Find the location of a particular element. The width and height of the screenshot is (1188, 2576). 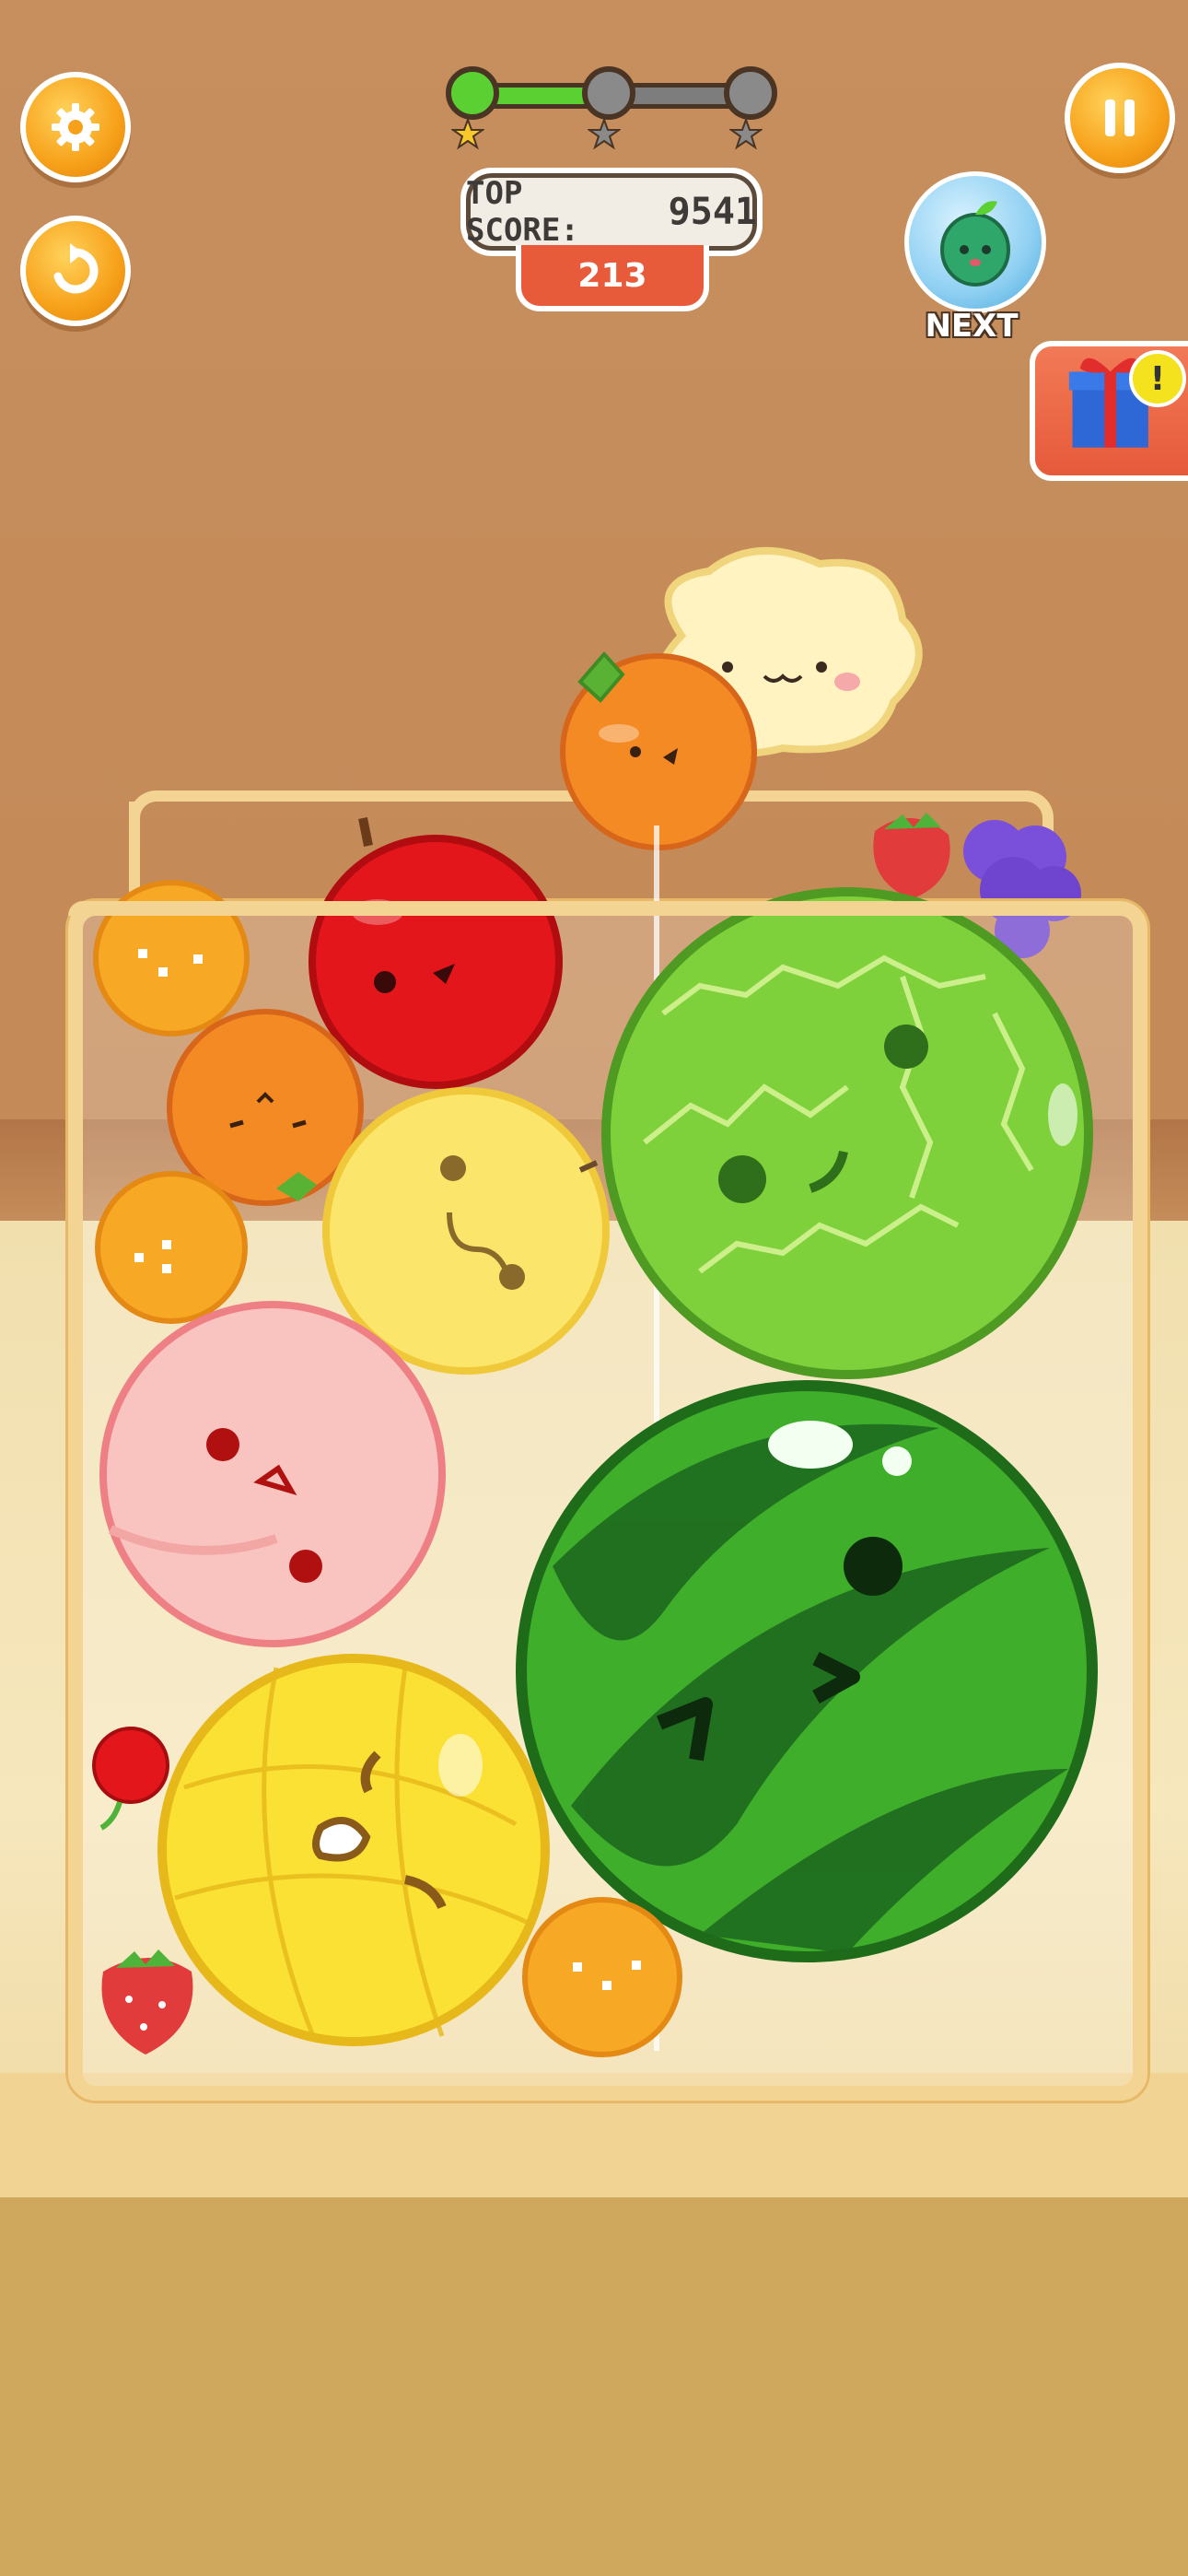

jar-left-edge is located at coordinates (134, 852).